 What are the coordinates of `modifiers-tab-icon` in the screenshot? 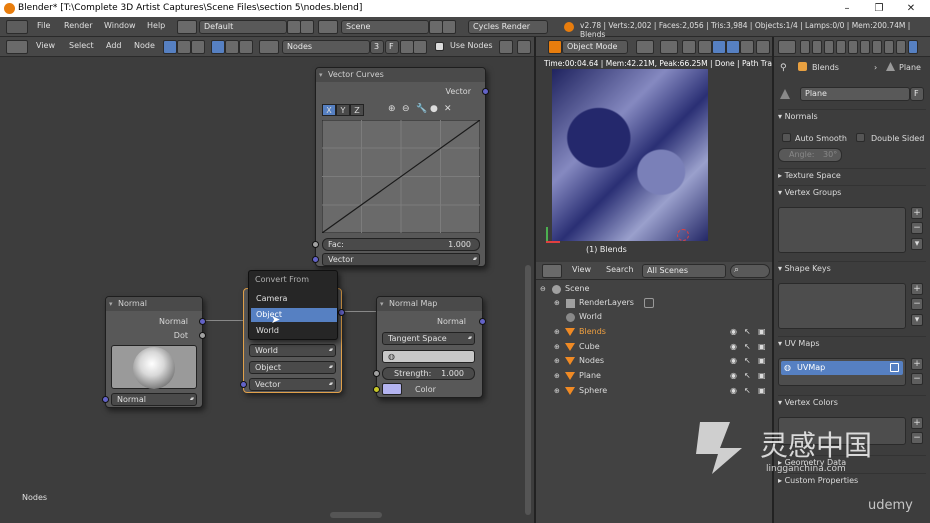 It's located at (877, 47).